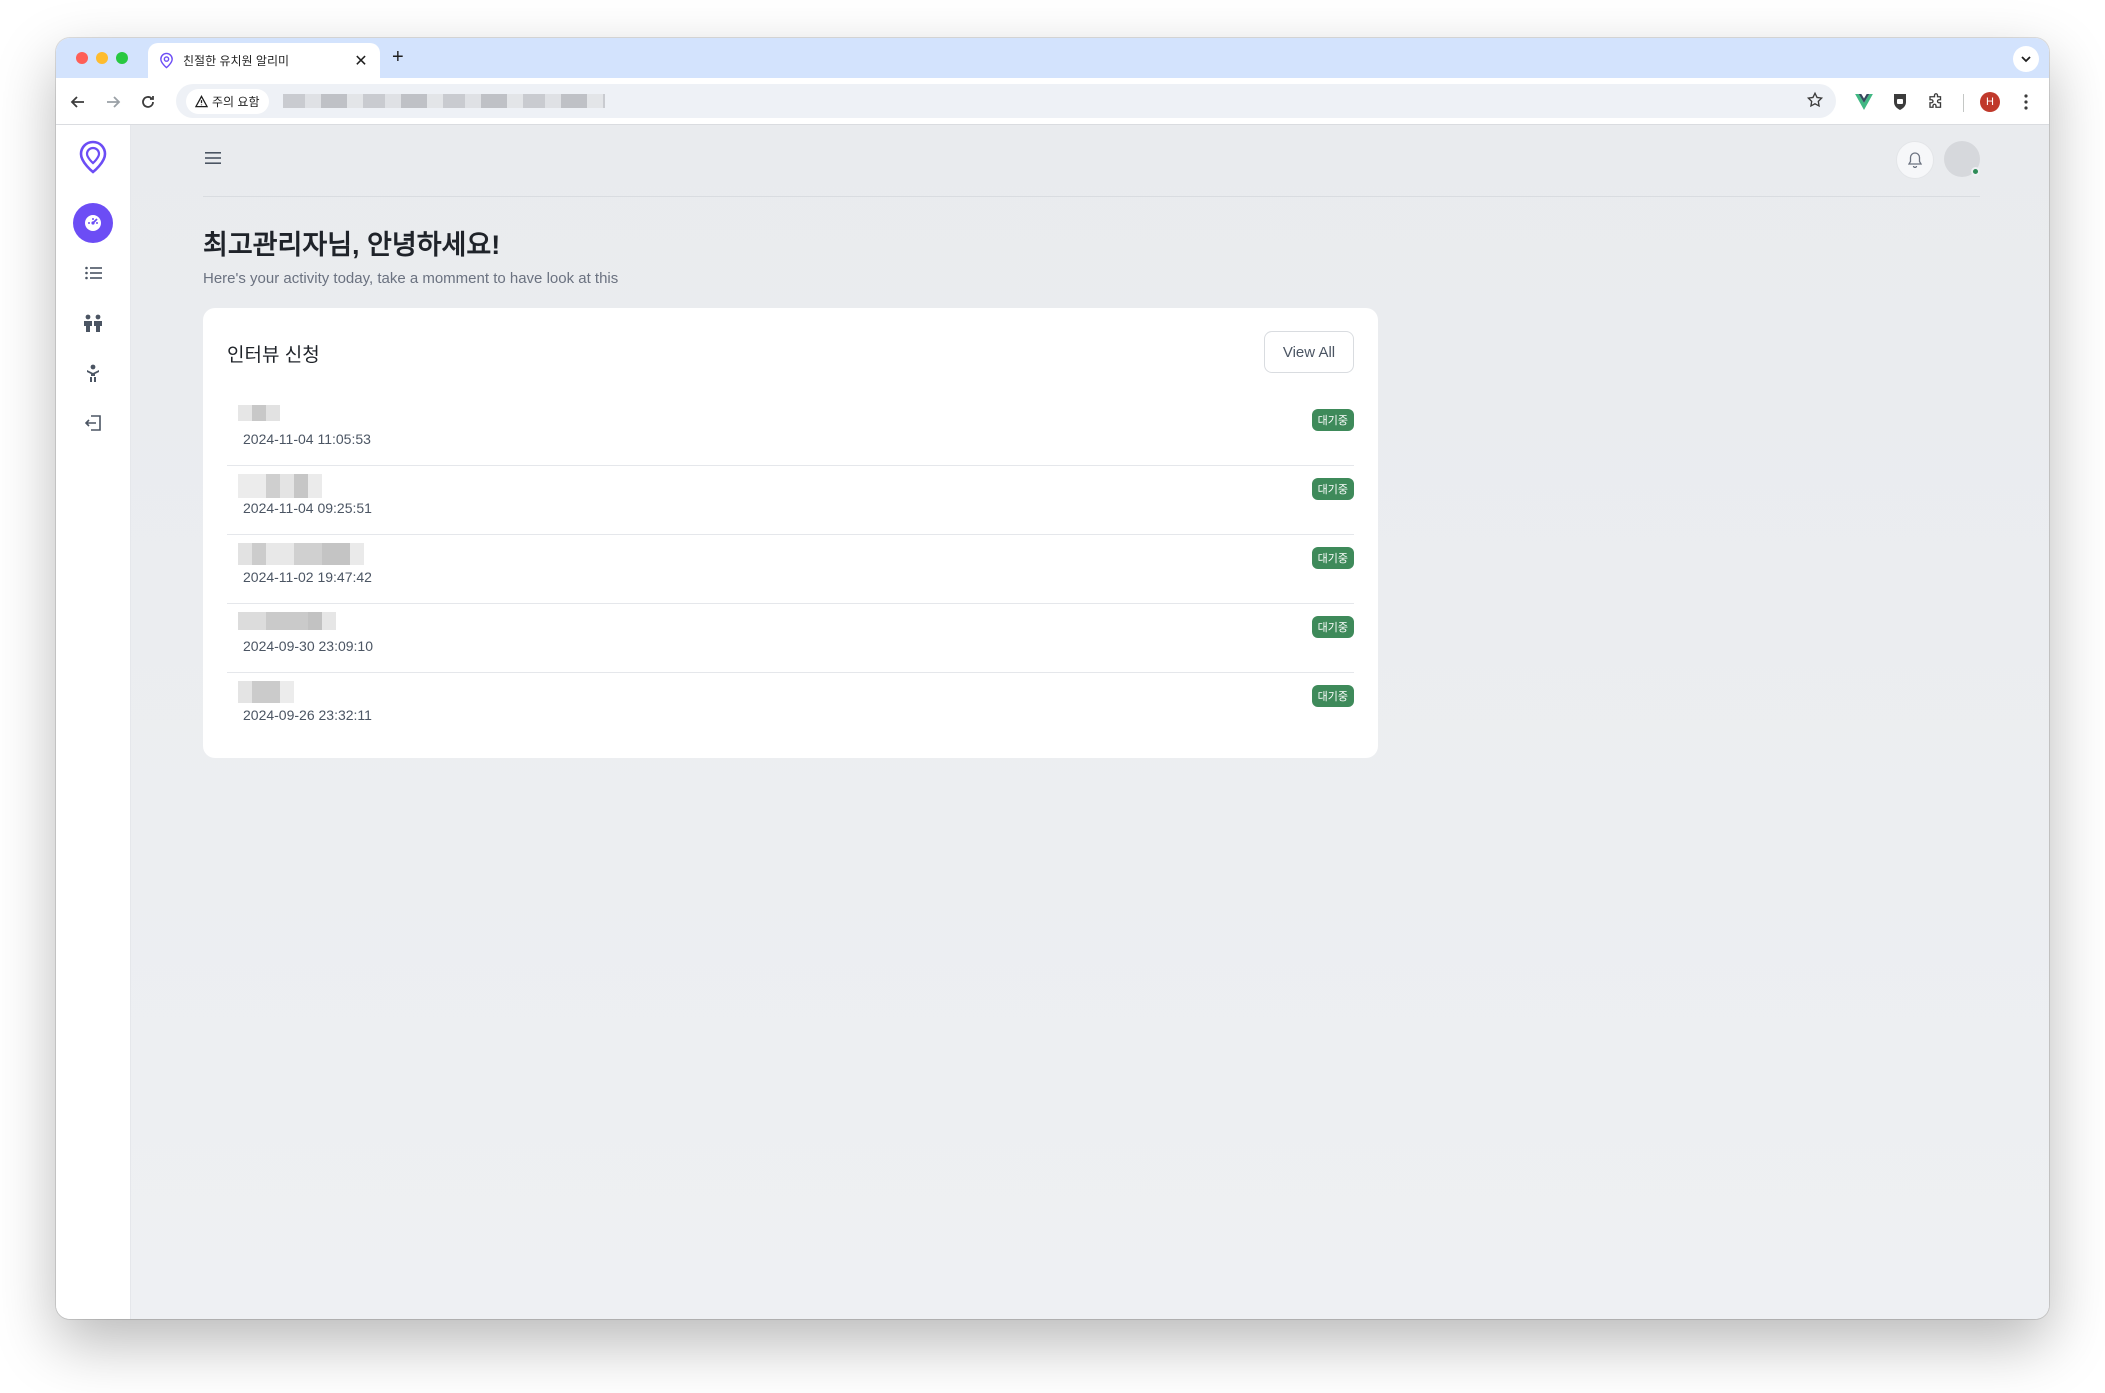 This screenshot has height=1393, width=2105. Describe the element at coordinates (122, 58) in the screenshot. I see `zoom-window-button` at that location.